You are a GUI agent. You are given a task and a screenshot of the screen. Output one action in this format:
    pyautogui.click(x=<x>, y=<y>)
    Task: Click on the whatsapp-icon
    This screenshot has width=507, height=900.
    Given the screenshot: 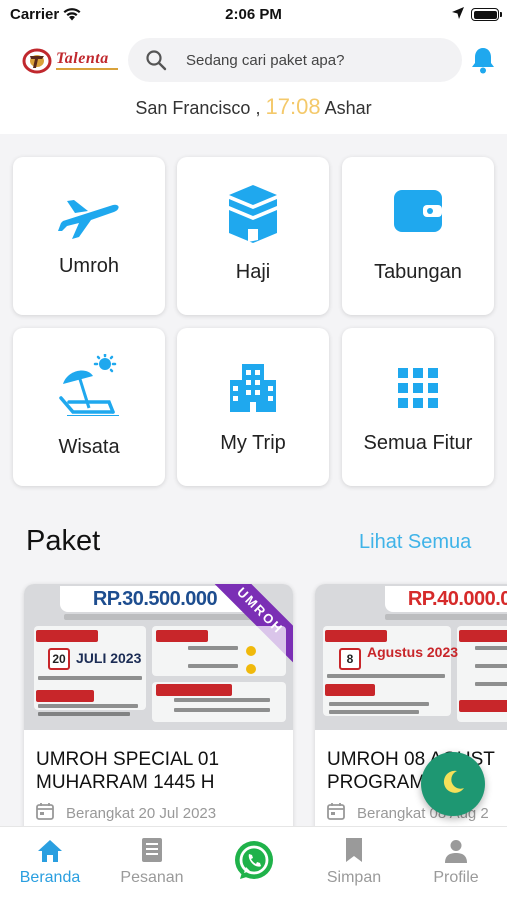 What is the action you would take?
    pyautogui.click(x=254, y=864)
    